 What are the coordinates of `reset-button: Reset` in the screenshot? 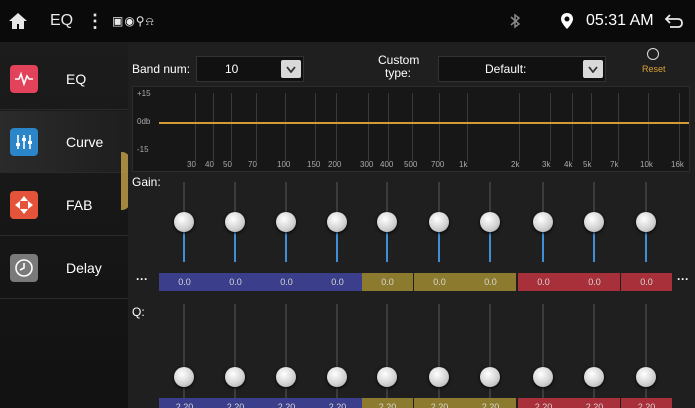 It's located at (654, 69).